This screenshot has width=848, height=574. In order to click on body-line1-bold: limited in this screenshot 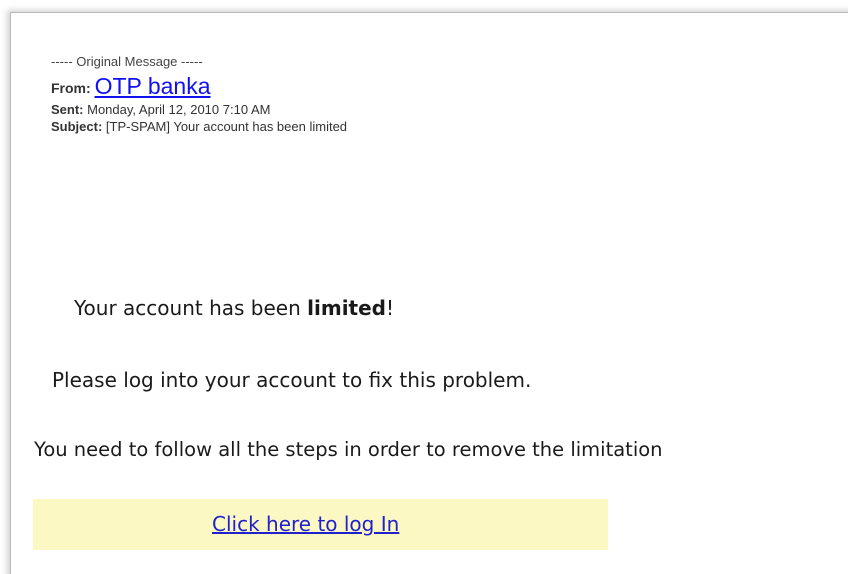, I will do `click(346, 308)`.